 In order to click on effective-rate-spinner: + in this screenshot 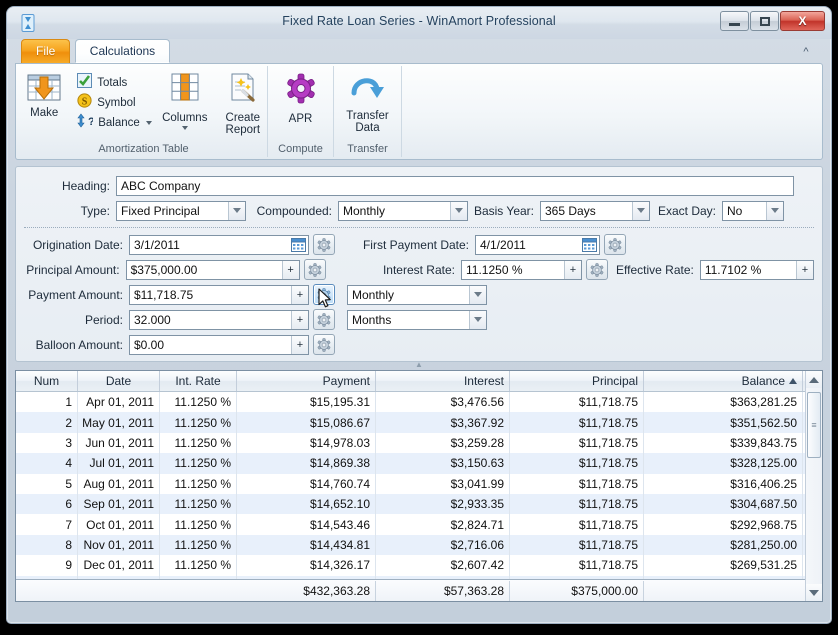, I will do `click(804, 269)`.